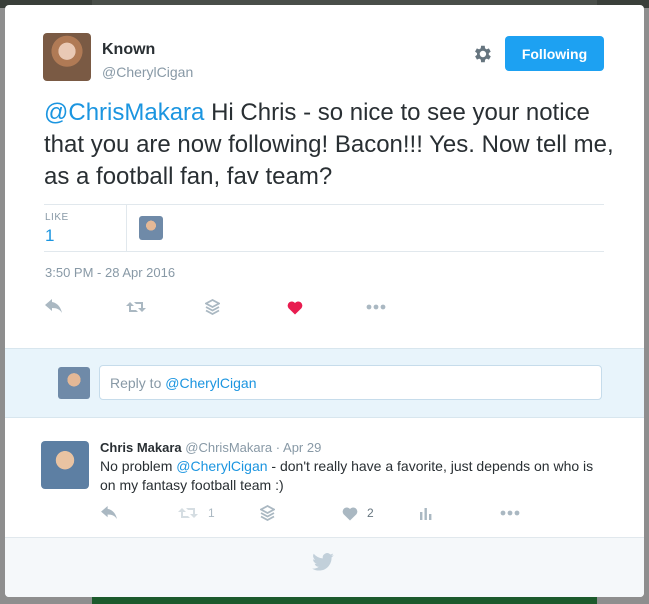 The width and height of the screenshot is (649, 604). I want to click on author-avatar, so click(67, 57).